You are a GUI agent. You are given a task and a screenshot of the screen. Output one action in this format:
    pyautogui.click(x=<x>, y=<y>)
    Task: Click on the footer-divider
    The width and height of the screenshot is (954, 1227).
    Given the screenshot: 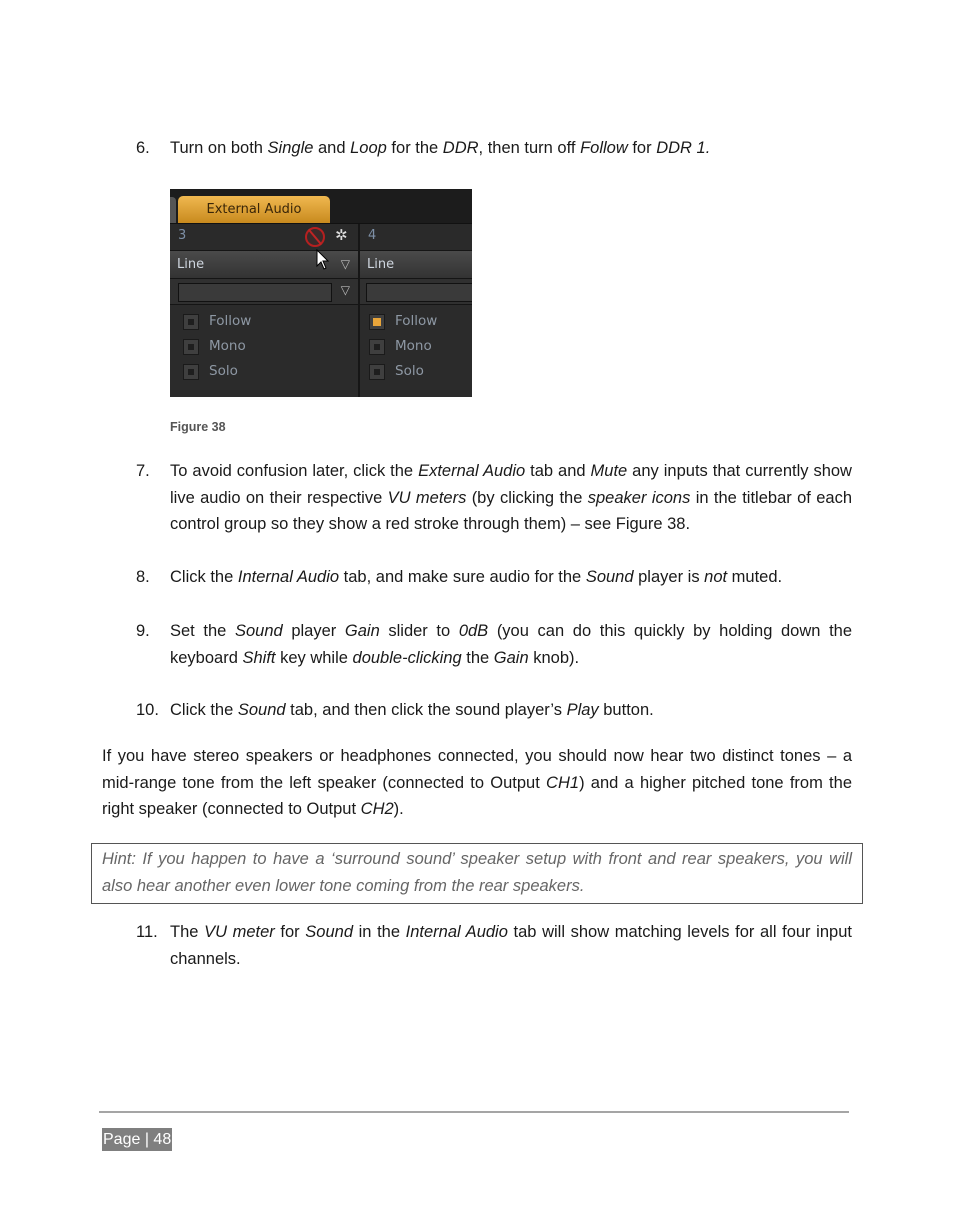 What is the action you would take?
    pyautogui.click(x=474, y=1112)
    